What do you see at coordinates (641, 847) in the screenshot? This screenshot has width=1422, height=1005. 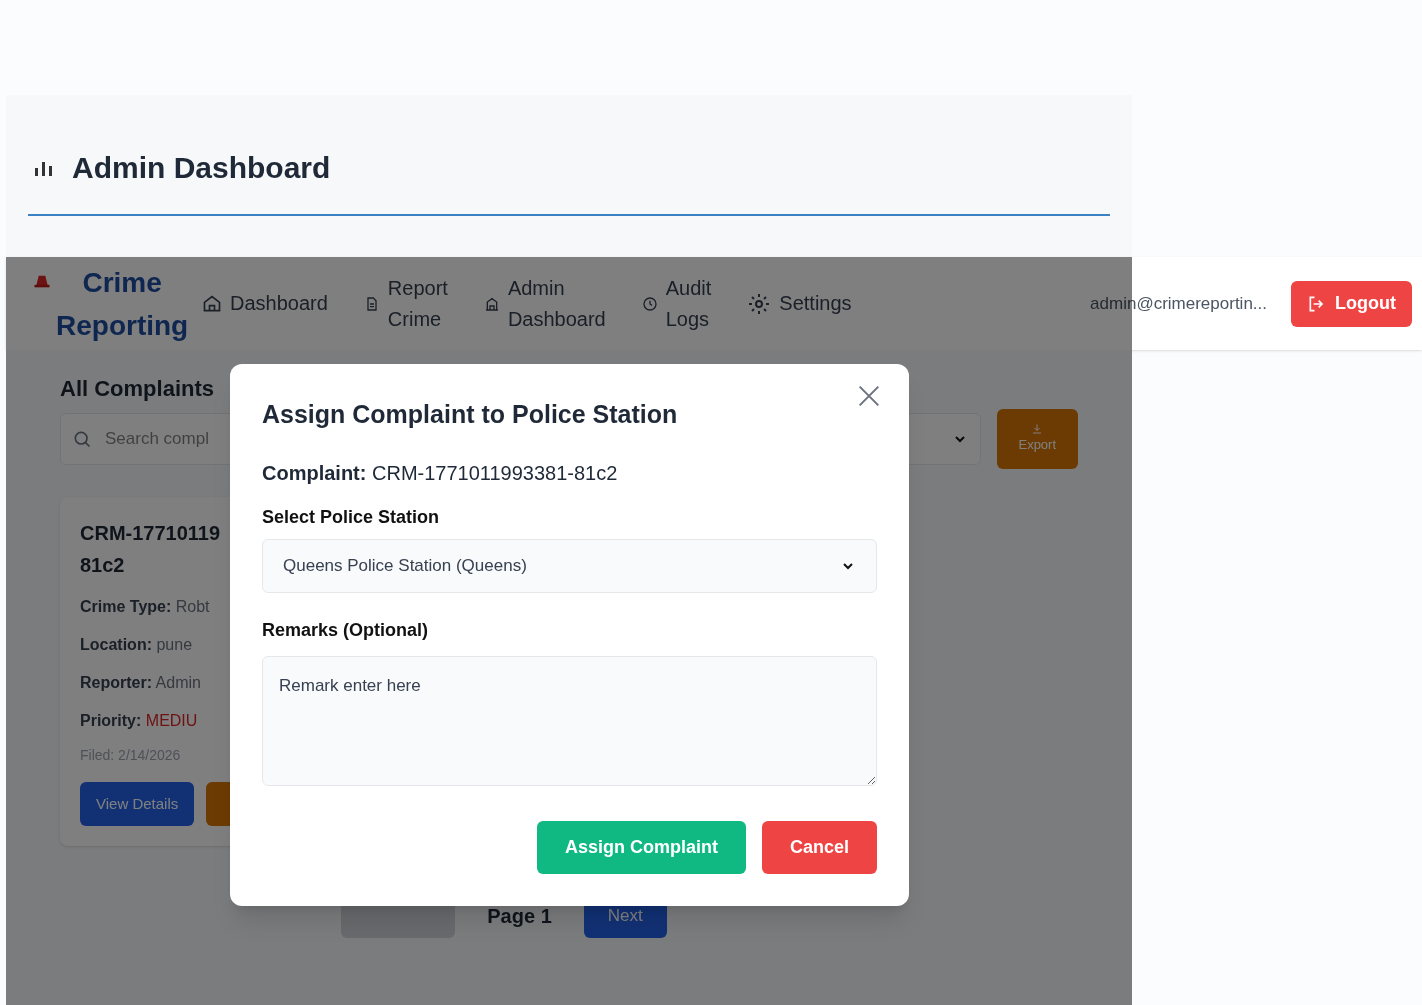 I see `assign-button: Assign Complaint` at bounding box center [641, 847].